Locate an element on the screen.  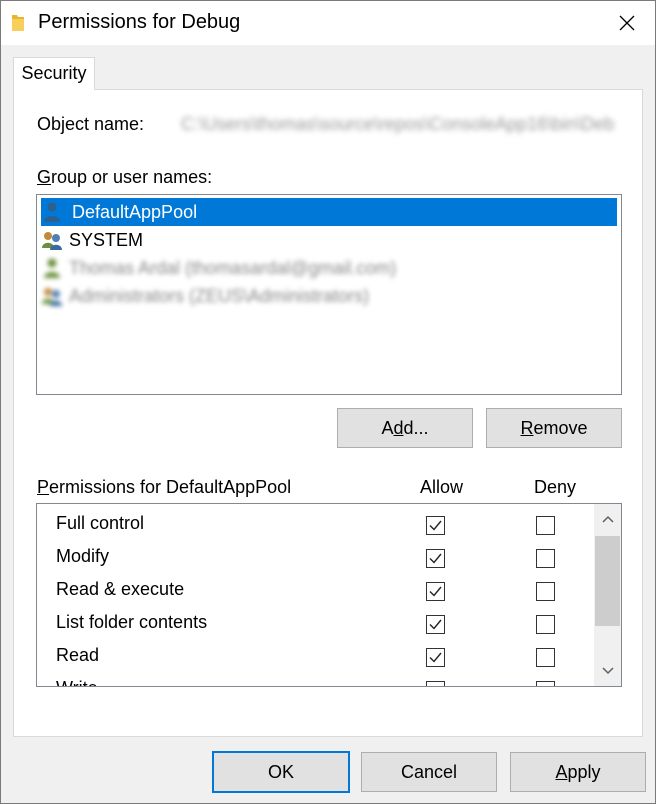
add-label-accesskey: d is located at coordinates (398, 427).